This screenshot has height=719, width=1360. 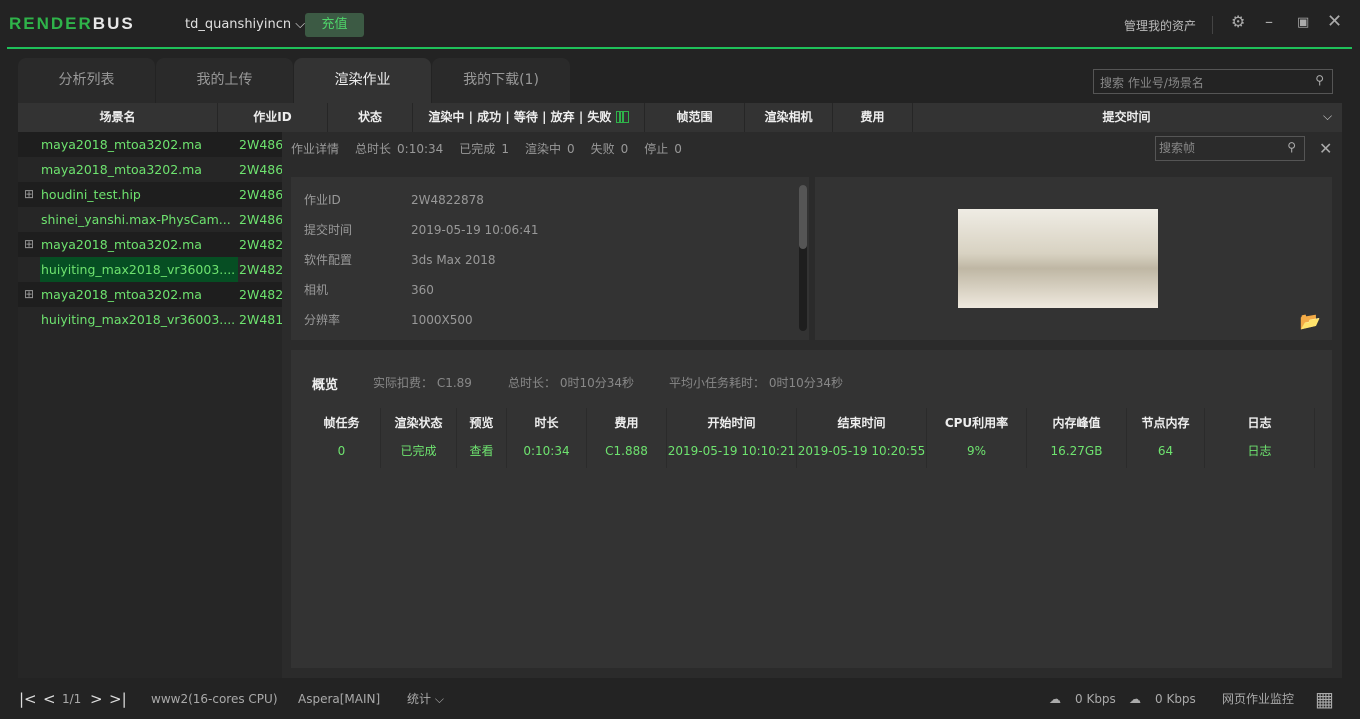 What do you see at coordinates (1334, 21) in the screenshot?
I see `close-icon: ✕` at bounding box center [1334, 21].